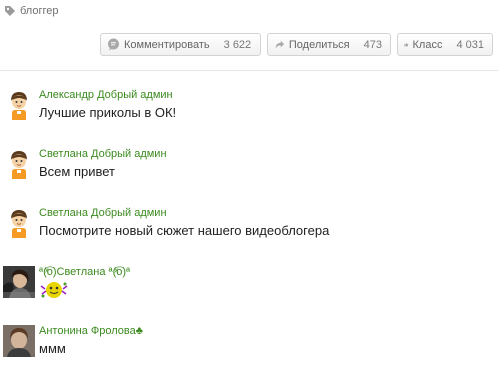 The height and width of the screenshot is (381, 498). I want to click on comment-author: Антонина Фролова♣, so click(91, 331).